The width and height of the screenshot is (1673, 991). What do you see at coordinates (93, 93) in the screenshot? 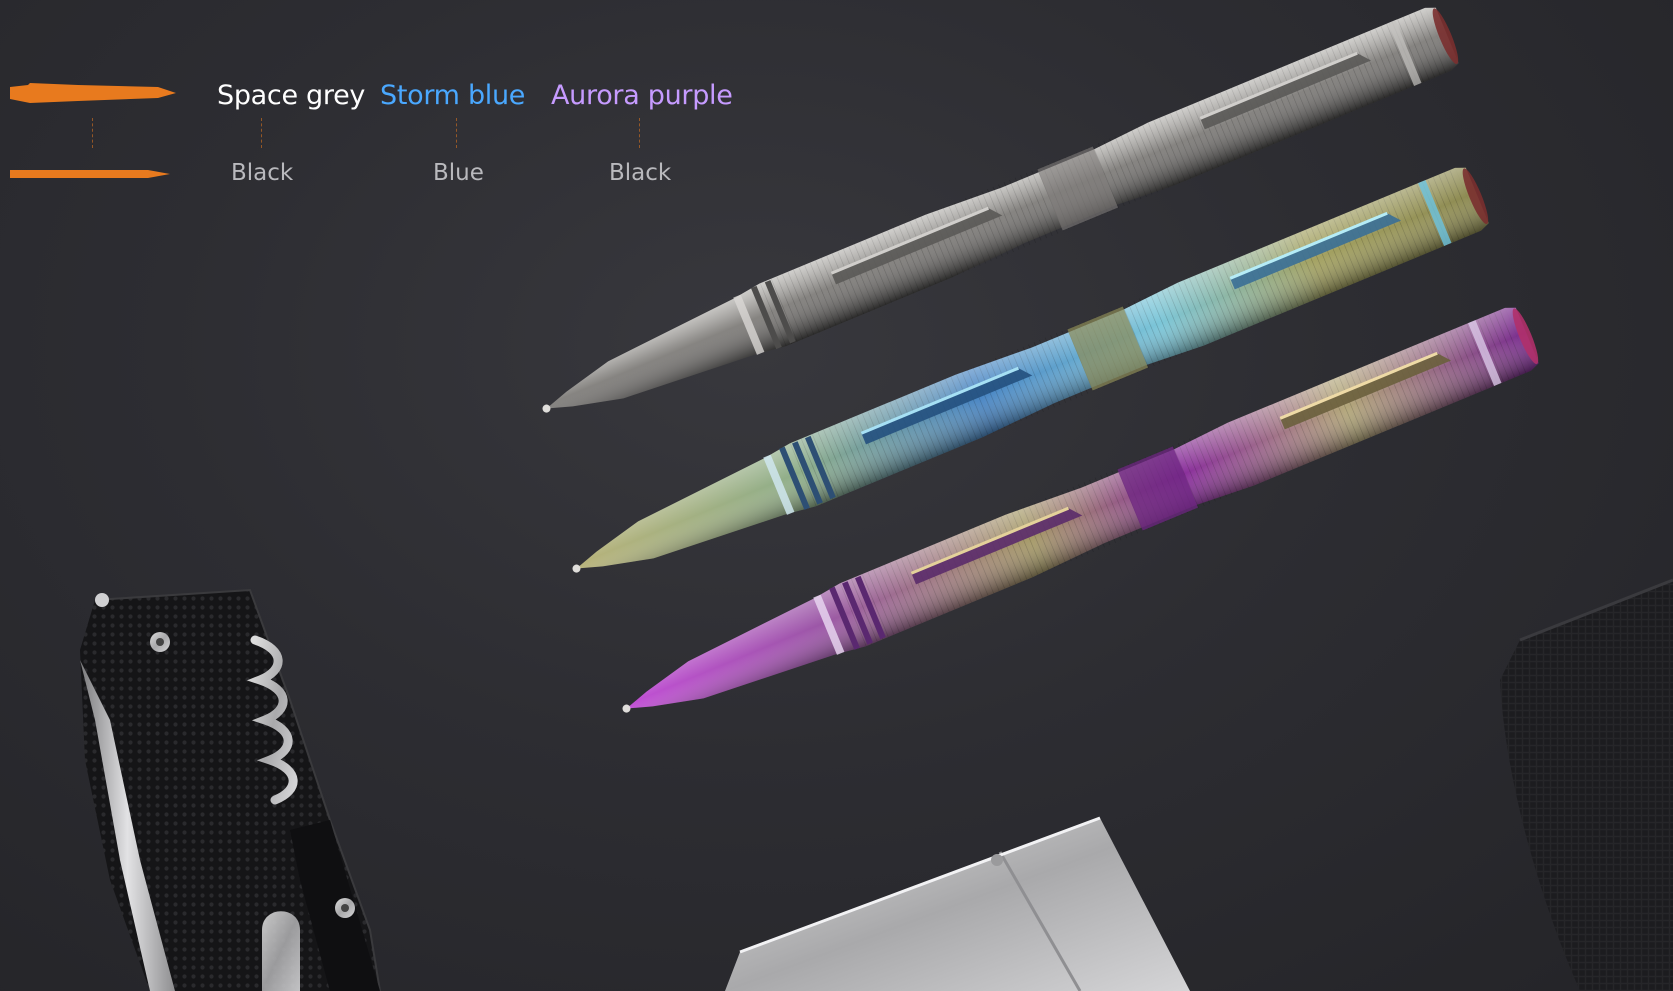
I see `pen-silhouette-icon` at bounding box center [93, 93].